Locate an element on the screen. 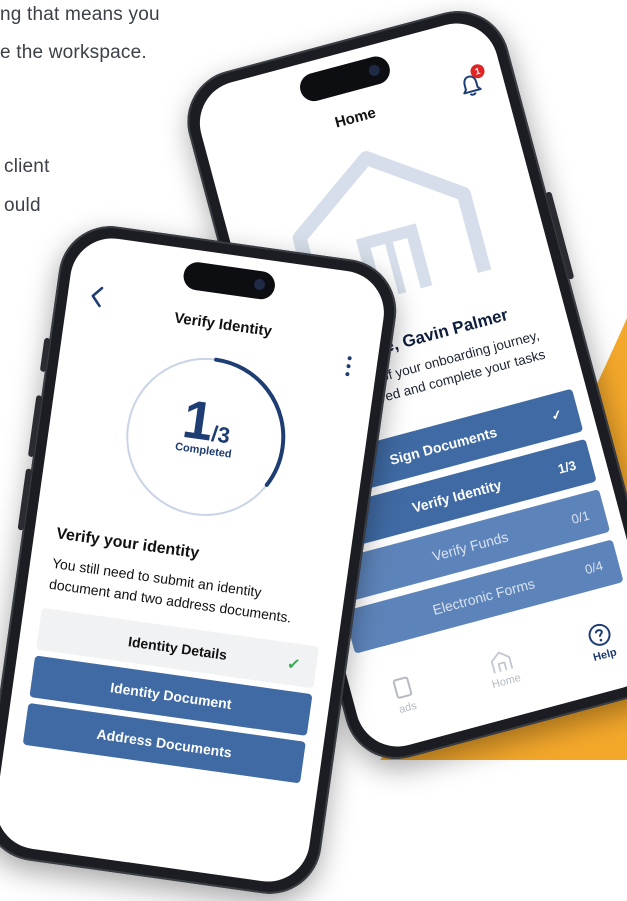 The image size is (627, 901). nav-label: ads is located at coordinates (408, 708).